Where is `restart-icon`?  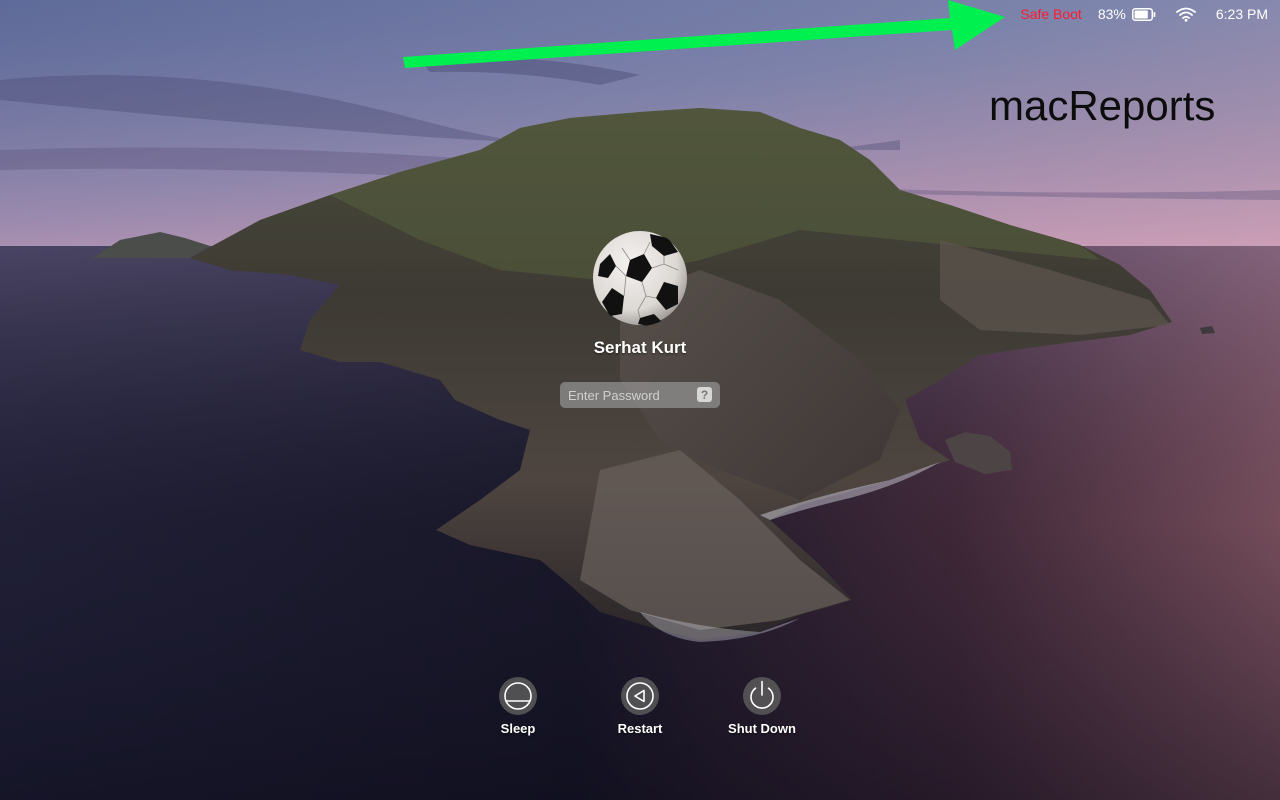
restart-icon is located at coordinates (640, 696).